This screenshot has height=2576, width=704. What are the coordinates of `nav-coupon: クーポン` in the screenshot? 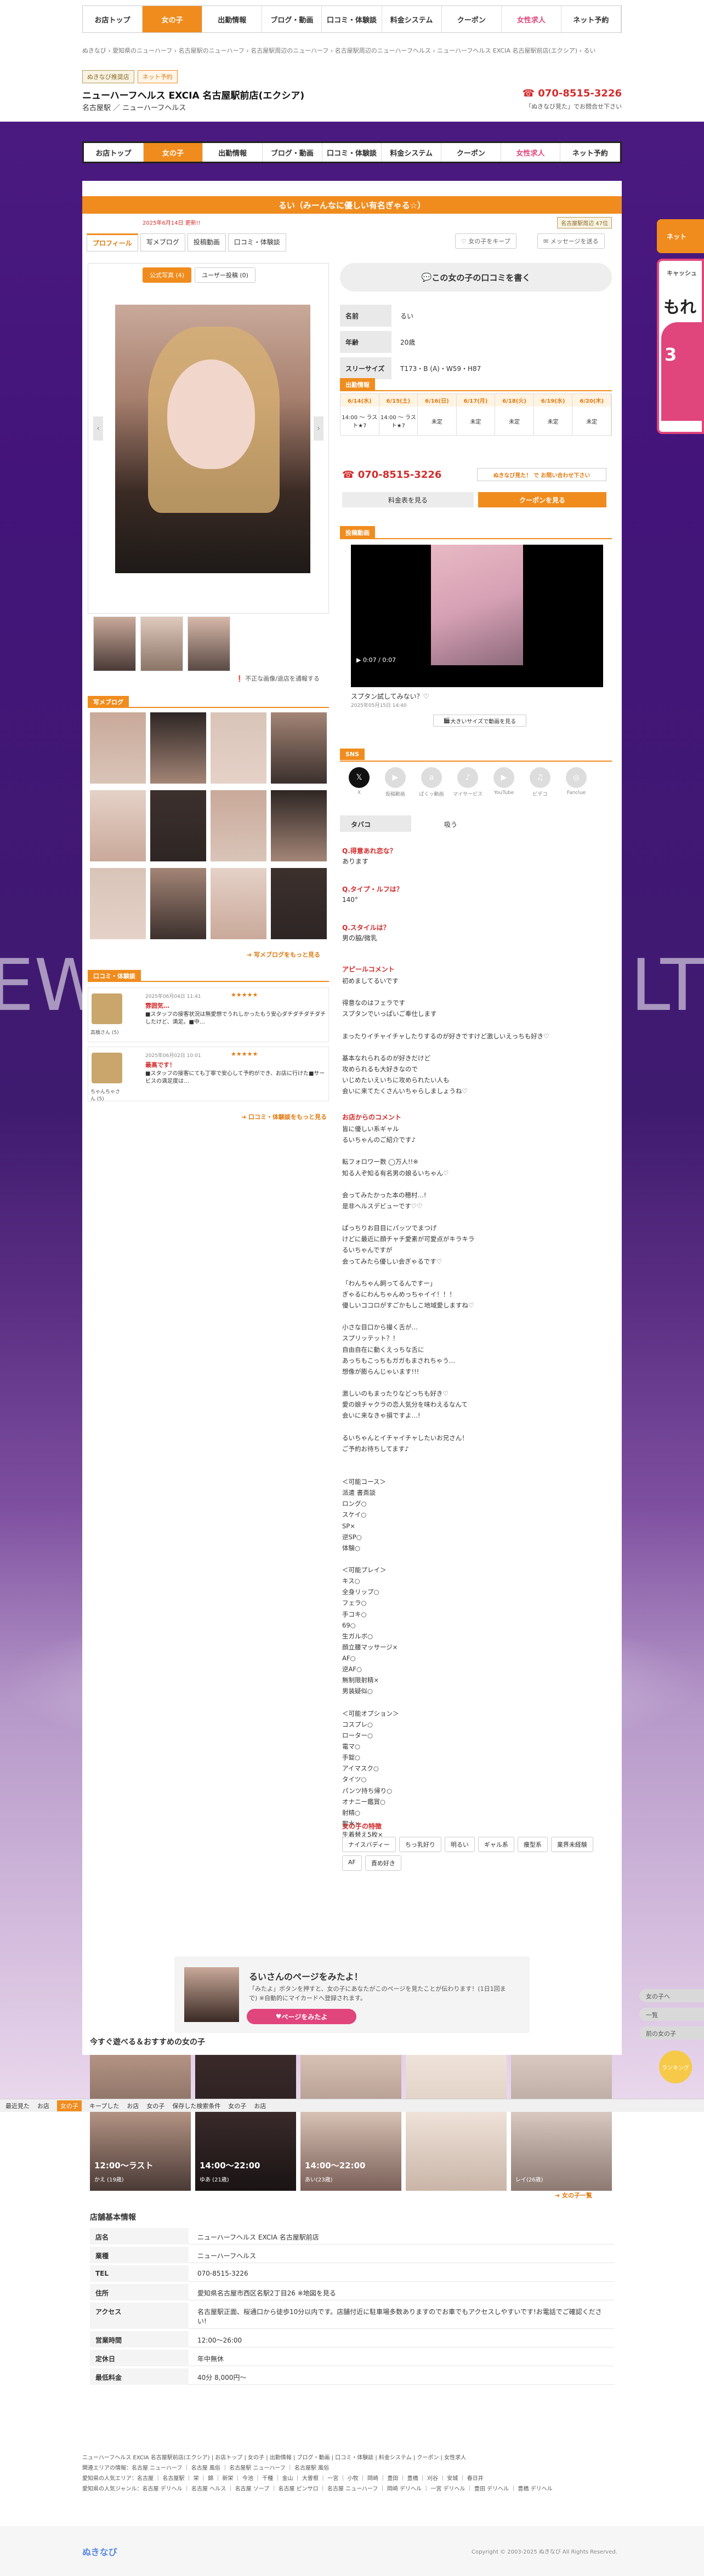 It's located at (472, 19).